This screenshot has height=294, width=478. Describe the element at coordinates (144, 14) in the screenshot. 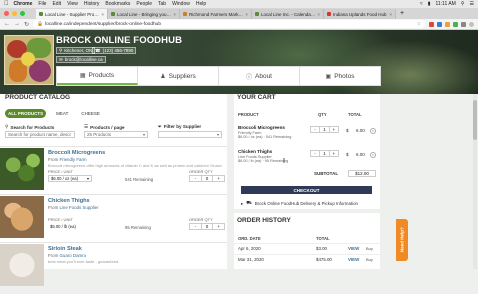

I see `browser-tab: Local Line - Bringing you the b ×` at that location.